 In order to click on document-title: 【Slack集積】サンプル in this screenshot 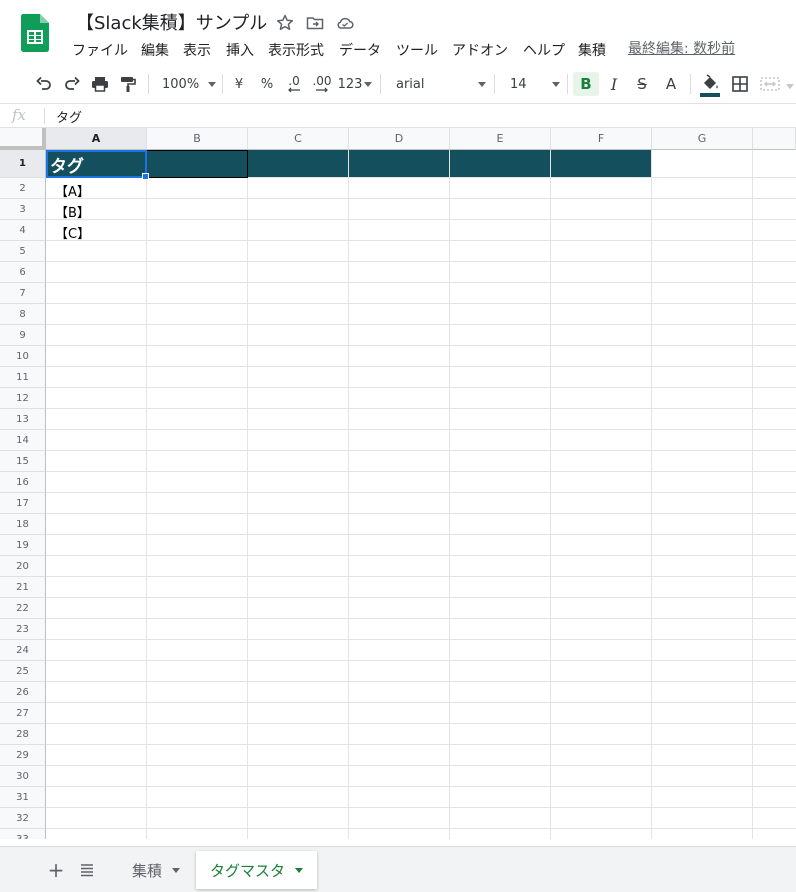, I will do `click(171, 22)`.